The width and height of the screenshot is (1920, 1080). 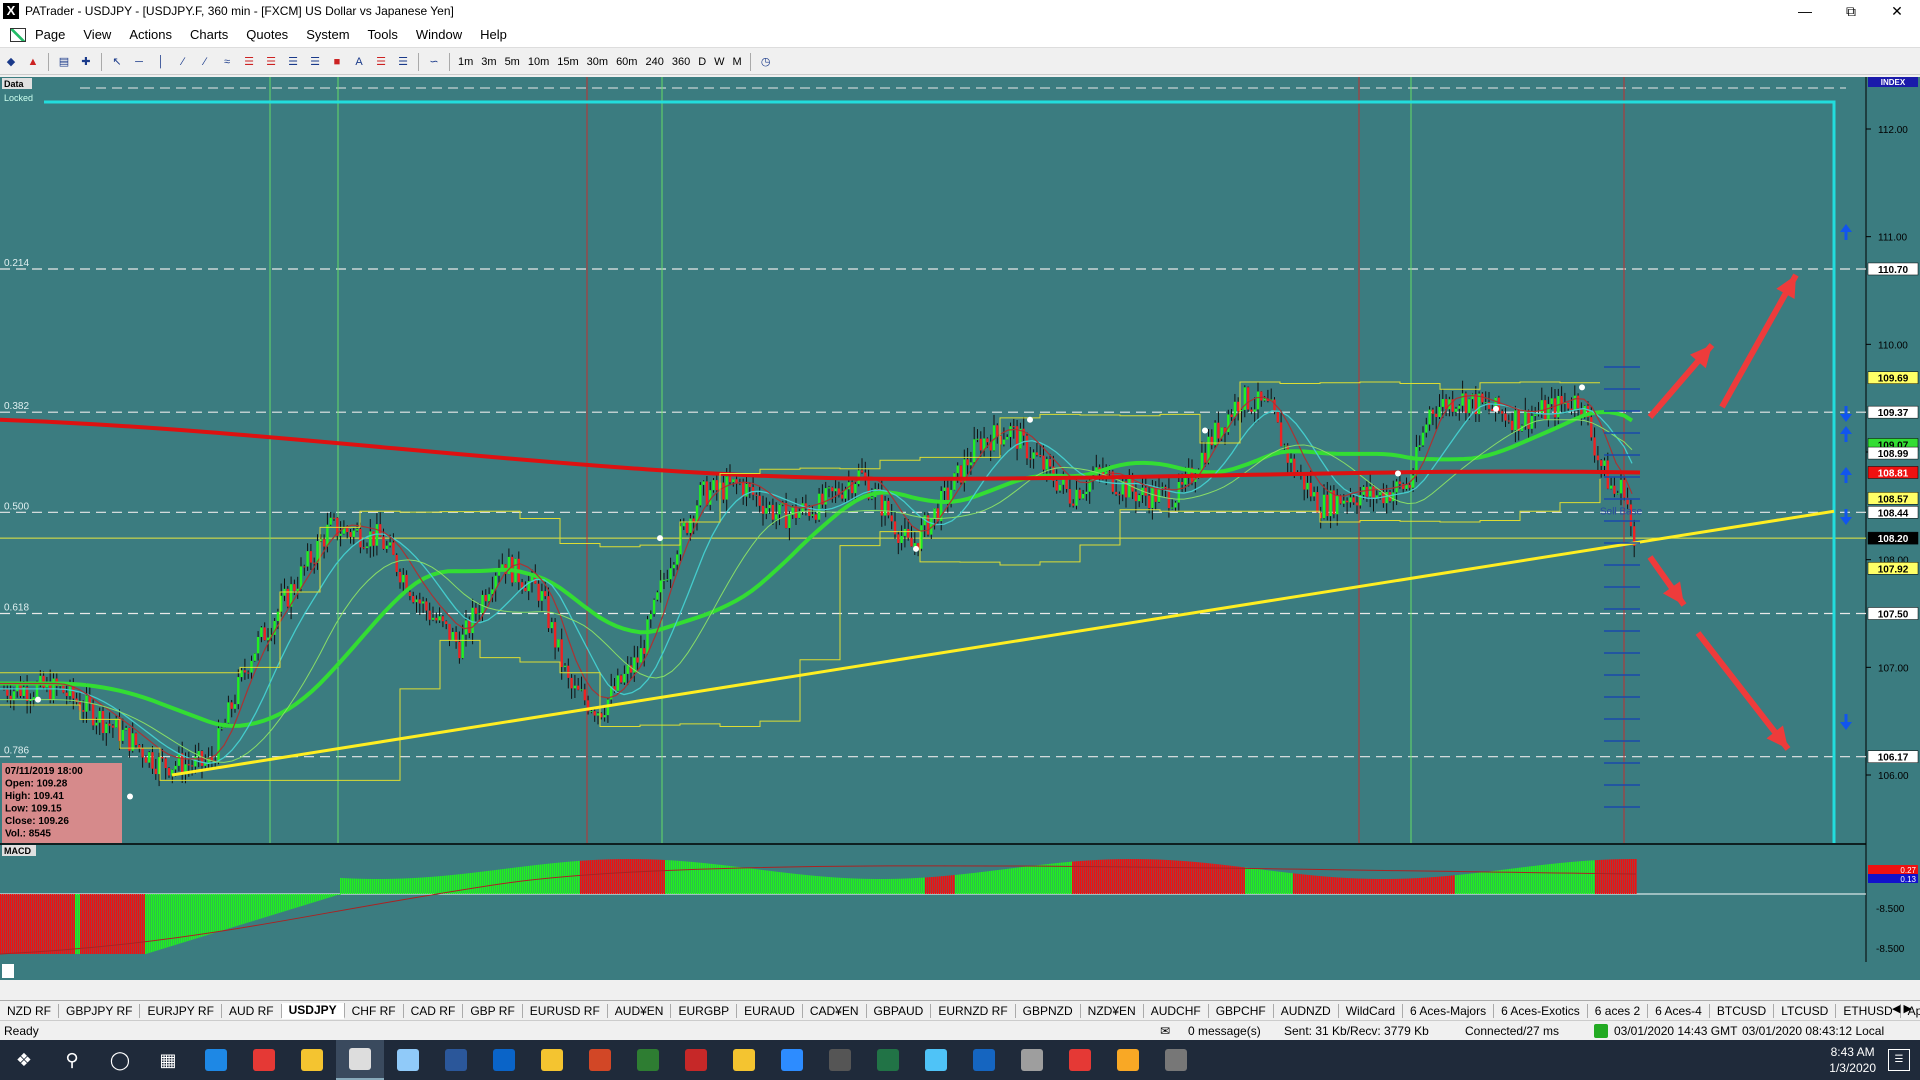 What do you see at coordinates (267, 34) in the screenshot?
I see `menu-quotes: Quotes` at bounding box center [267, 34].